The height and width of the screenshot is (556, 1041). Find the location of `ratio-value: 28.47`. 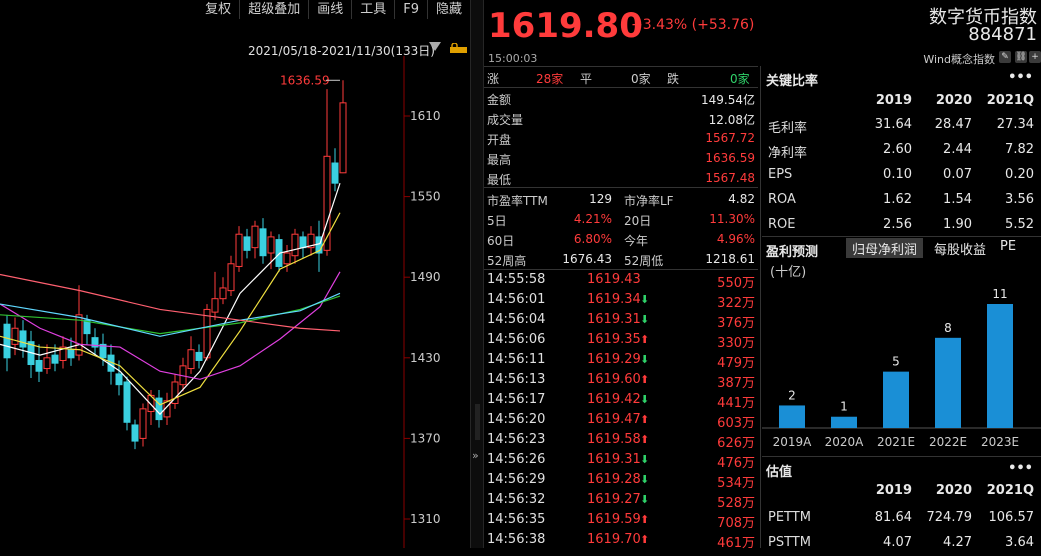

ratio-value: 28.47 is located at coordinates (953, 124).